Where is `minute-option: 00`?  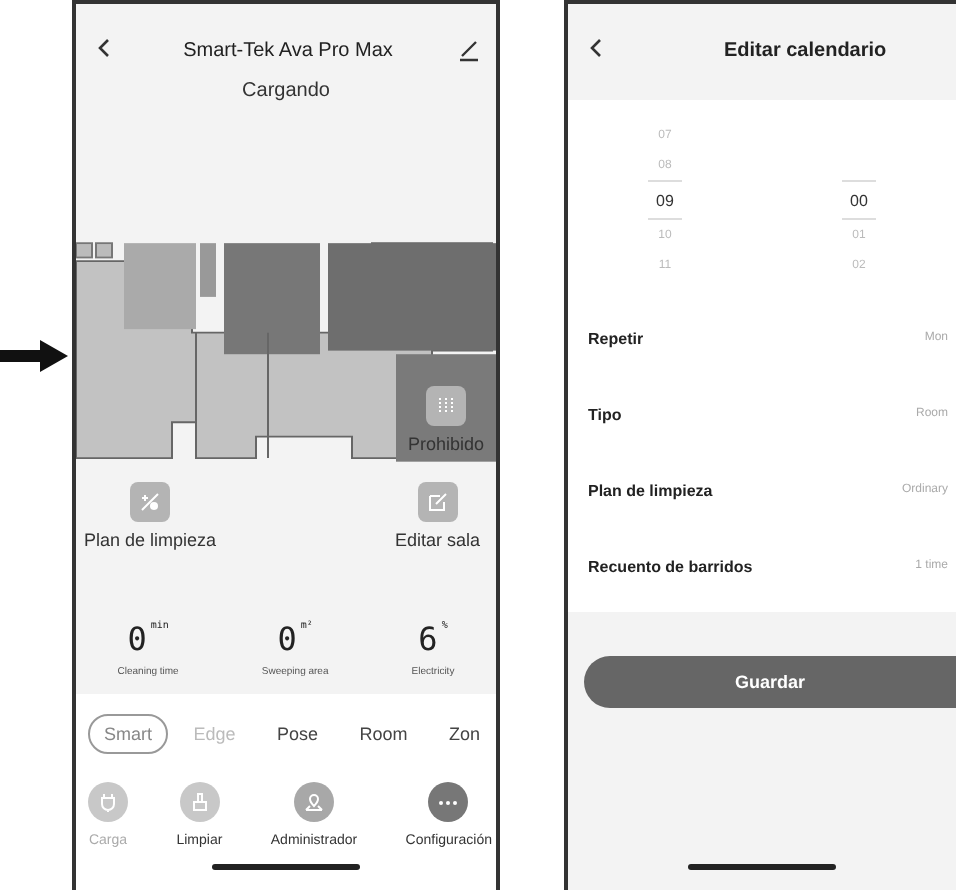
minute-option: 00 is located at coordinates (859, 200).